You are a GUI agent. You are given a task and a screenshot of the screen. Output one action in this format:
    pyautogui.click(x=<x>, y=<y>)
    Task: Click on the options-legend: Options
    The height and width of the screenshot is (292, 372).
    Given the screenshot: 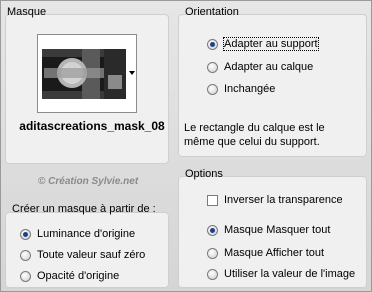 What is the action you would take?
    pyautogui.click(x=204, y=174)
    